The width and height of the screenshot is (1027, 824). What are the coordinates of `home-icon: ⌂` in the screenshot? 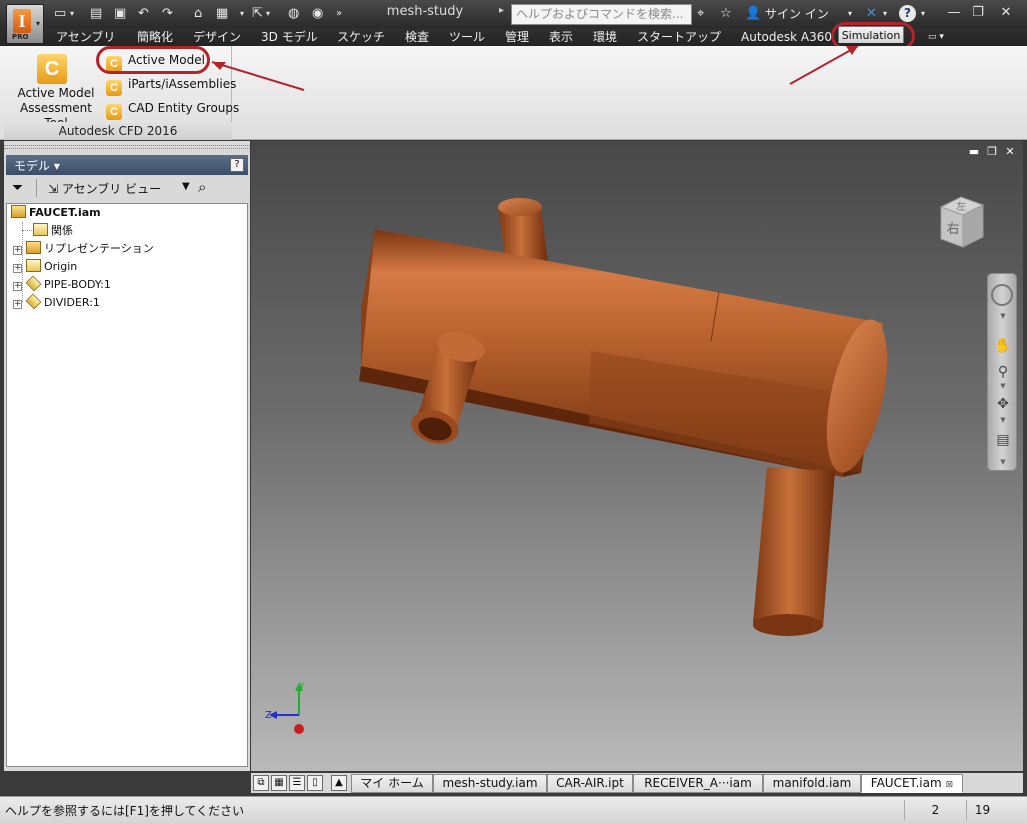 It's located at (198, 14).